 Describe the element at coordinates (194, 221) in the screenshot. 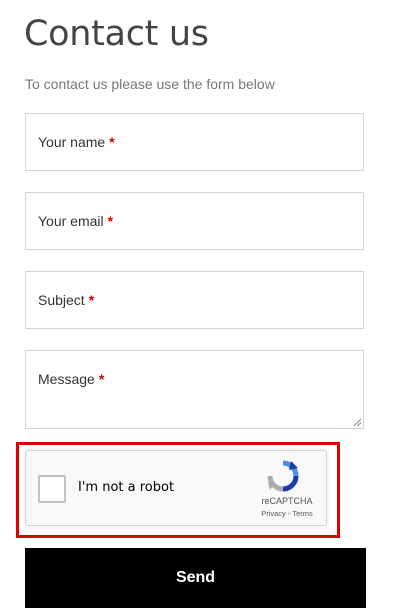

I see `email-field: Your email *` at that location.